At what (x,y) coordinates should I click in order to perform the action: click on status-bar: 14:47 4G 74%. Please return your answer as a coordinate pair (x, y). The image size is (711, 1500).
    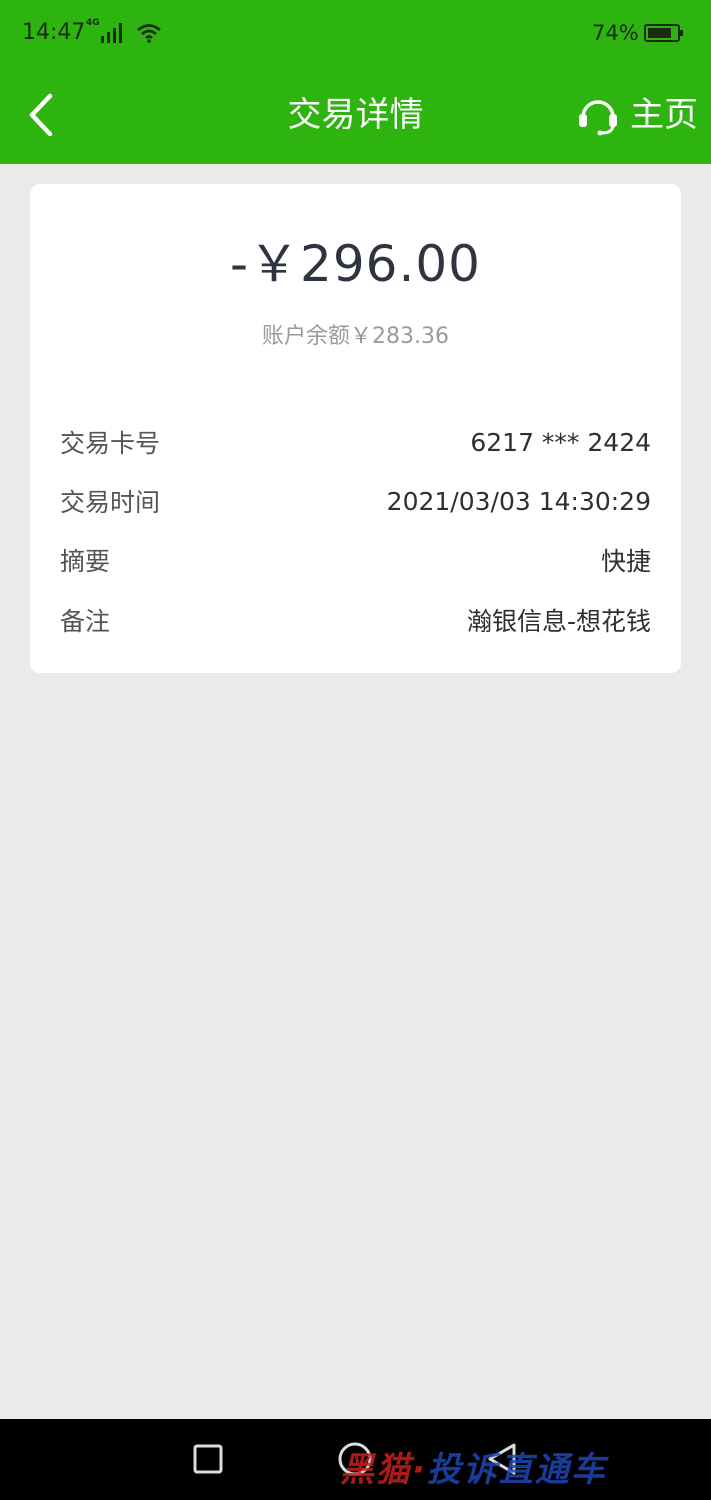
    Looking at the image, I should click on (355, 33).